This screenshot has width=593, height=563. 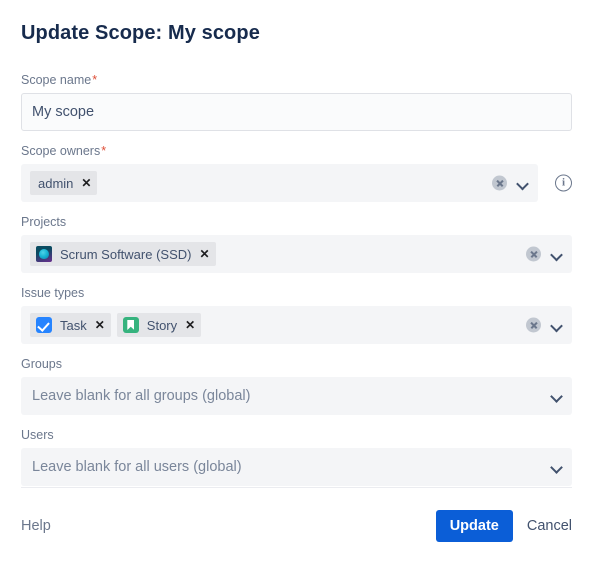 I want to click on groups-controls, so click(x=557, y=396).